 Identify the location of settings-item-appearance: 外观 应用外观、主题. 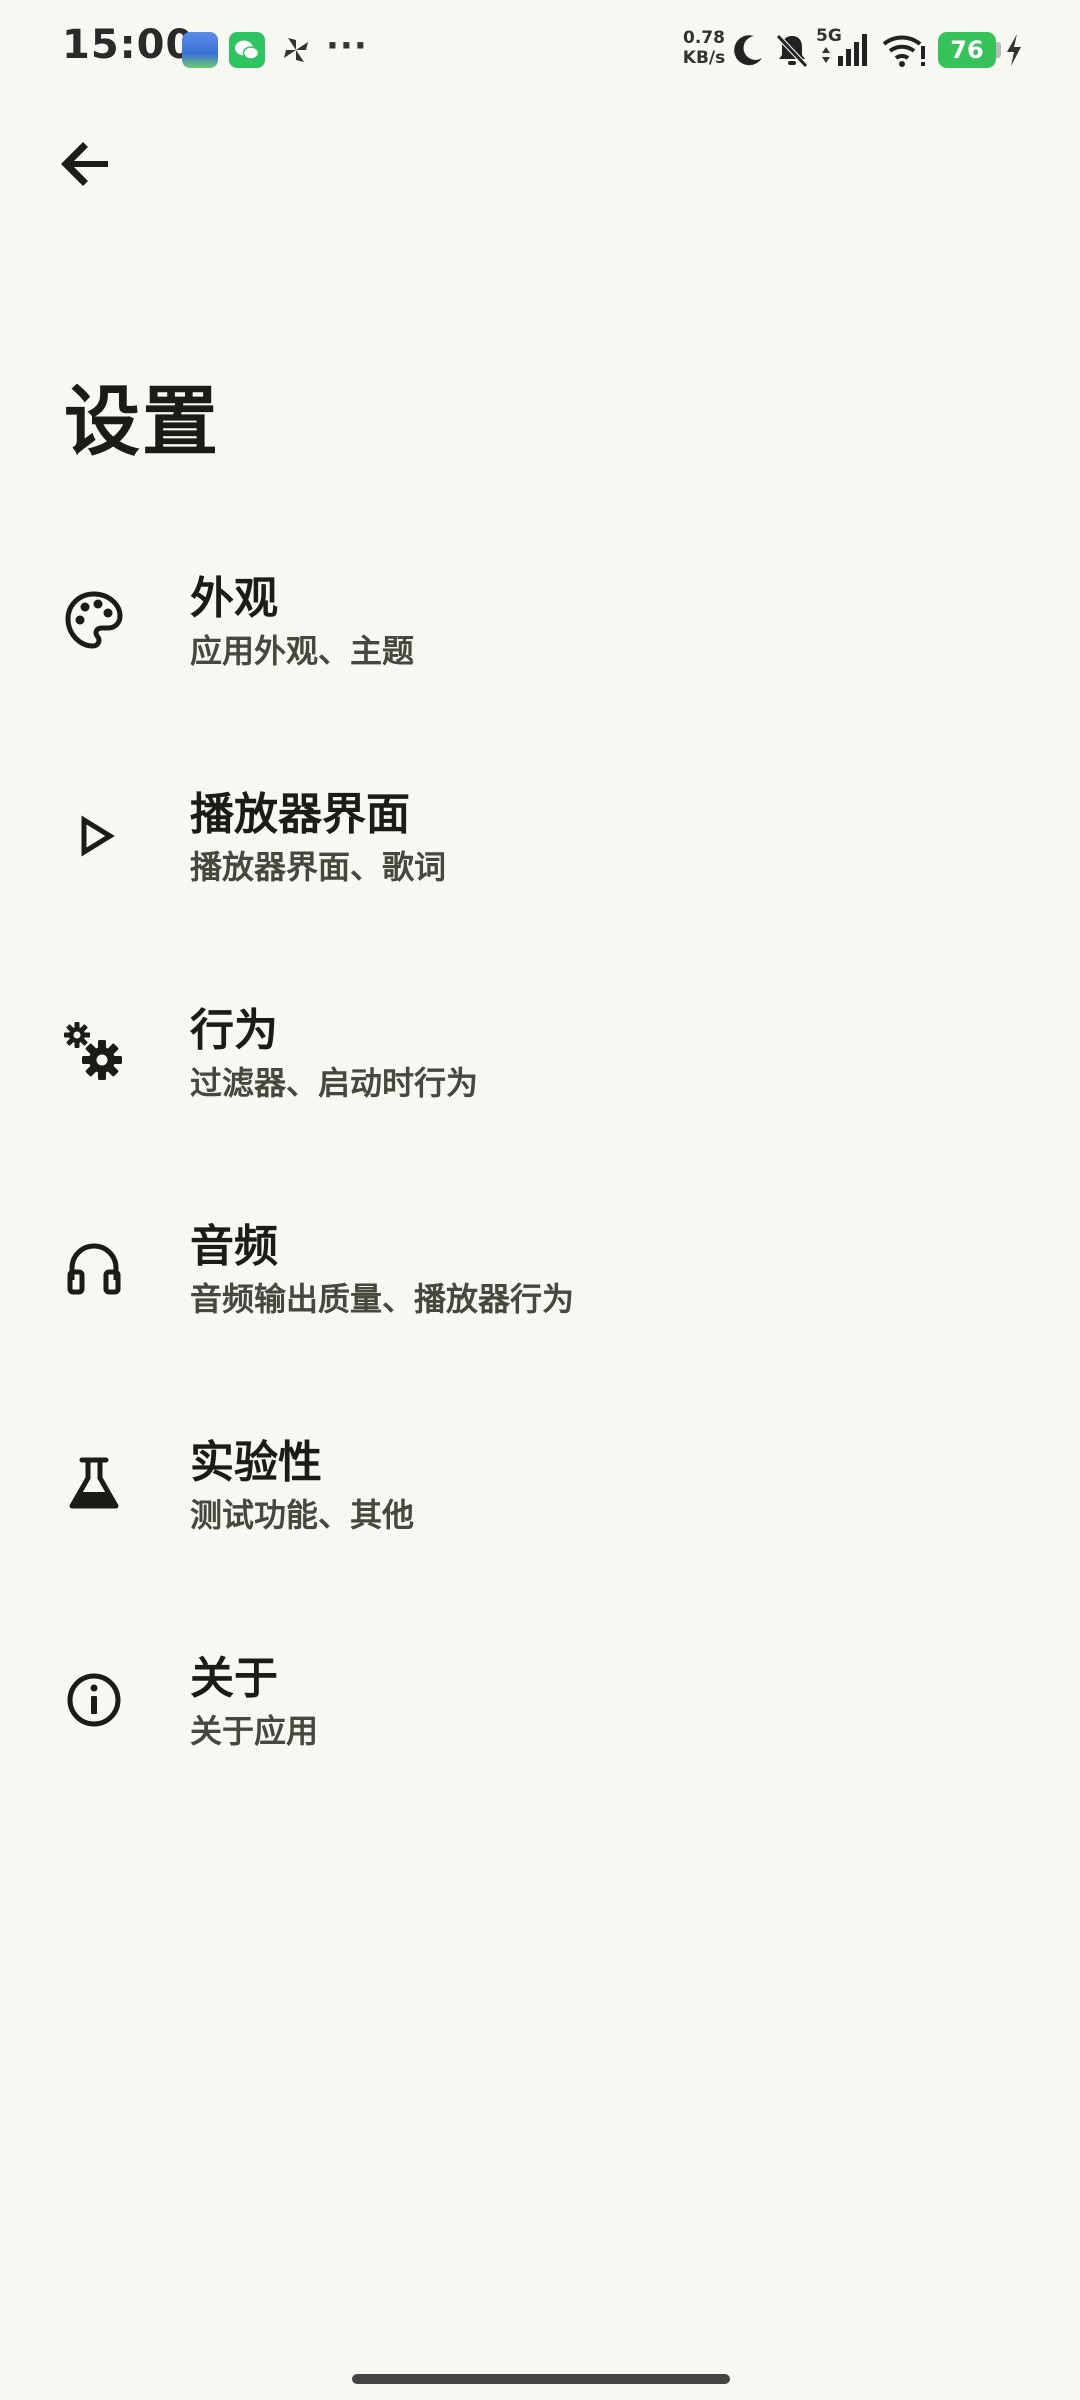
(540, 648).